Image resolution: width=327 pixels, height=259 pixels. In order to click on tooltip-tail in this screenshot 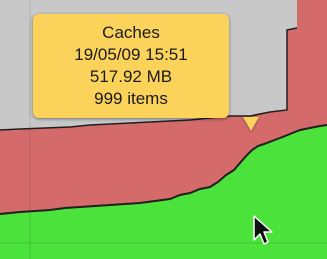, I will do `click(251, 124)`.